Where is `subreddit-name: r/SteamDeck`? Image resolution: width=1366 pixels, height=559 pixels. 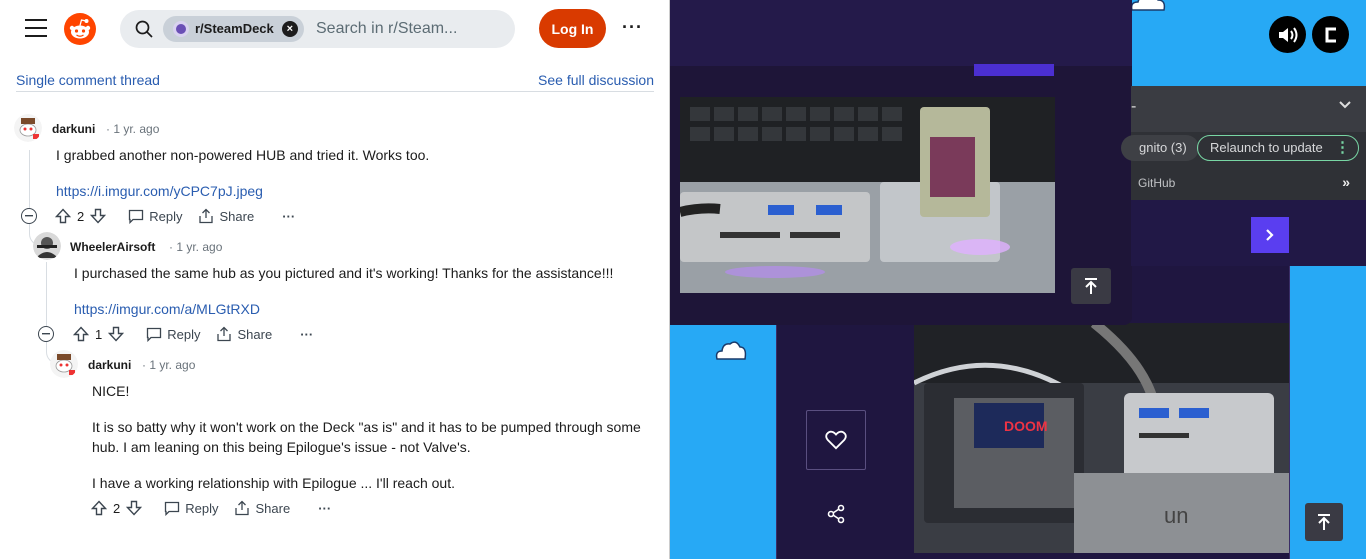
subreddit-name: r/SteamDeck is located at coordinates (234, 28).